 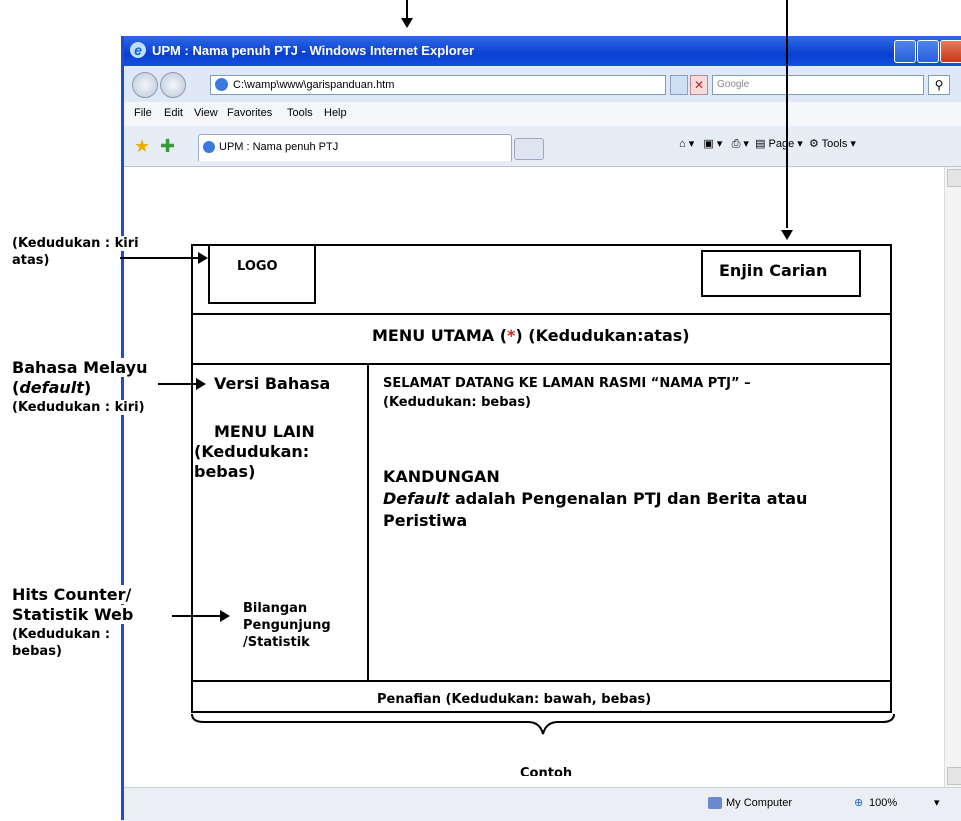 What do you see at coordinates (77, 243) in the screenshot?
I see `annotation-logo-line1: (Kedudukan : kiri` at bounding box center [77, 243].